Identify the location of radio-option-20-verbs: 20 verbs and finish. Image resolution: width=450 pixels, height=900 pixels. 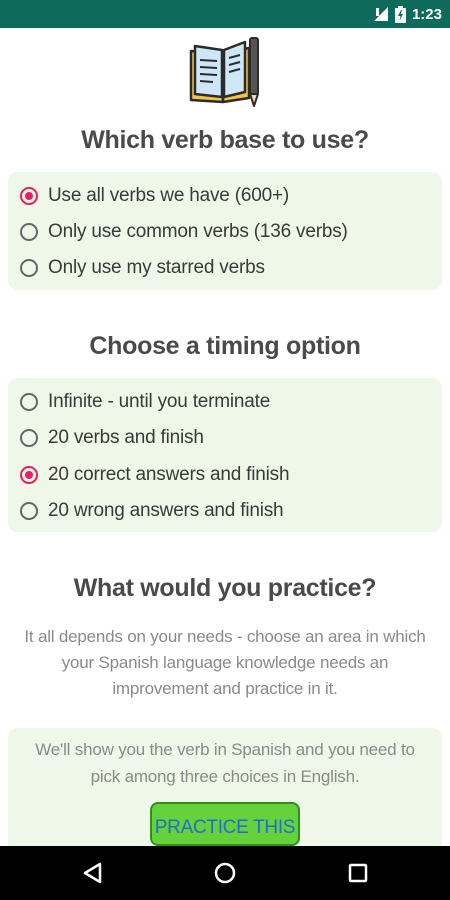
(112, 438).